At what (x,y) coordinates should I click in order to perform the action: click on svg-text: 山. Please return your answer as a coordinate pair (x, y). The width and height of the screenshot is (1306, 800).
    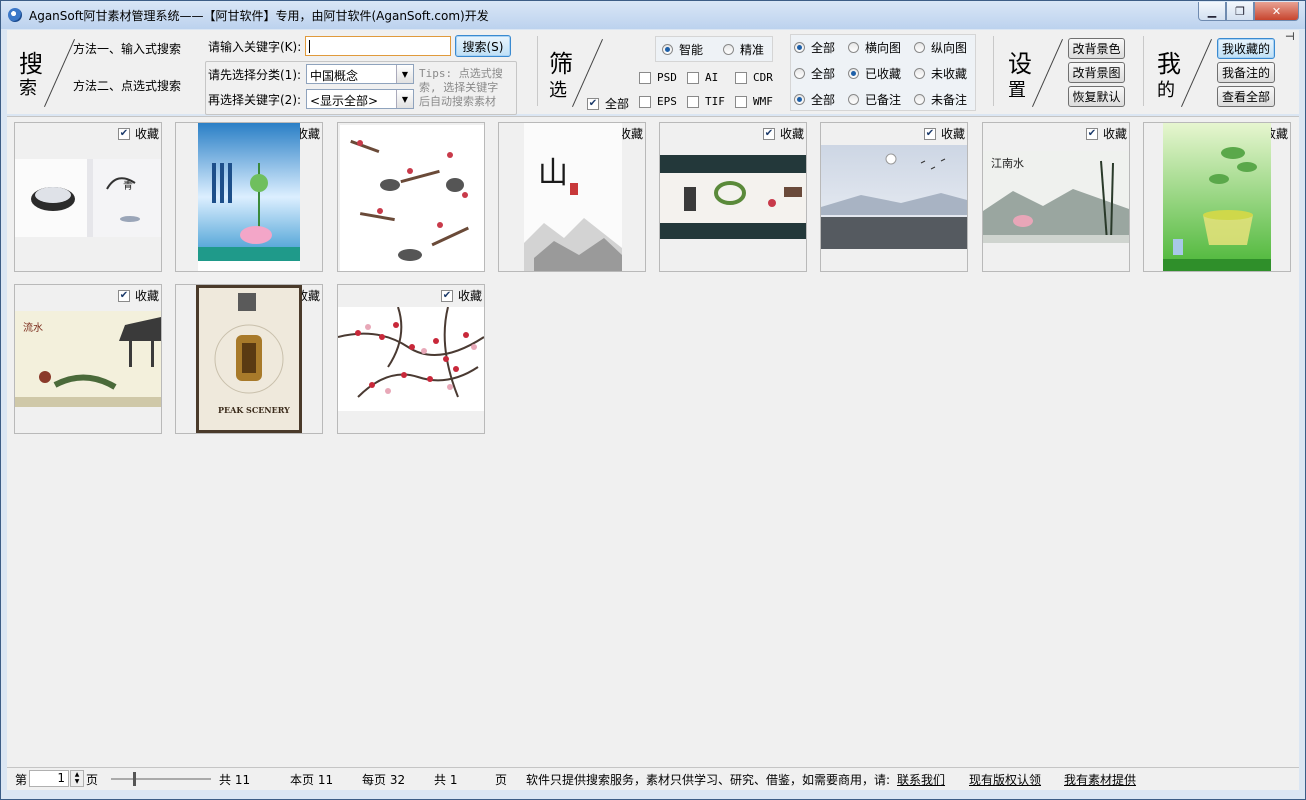
    Looking at the image, I should click on (553, 173).